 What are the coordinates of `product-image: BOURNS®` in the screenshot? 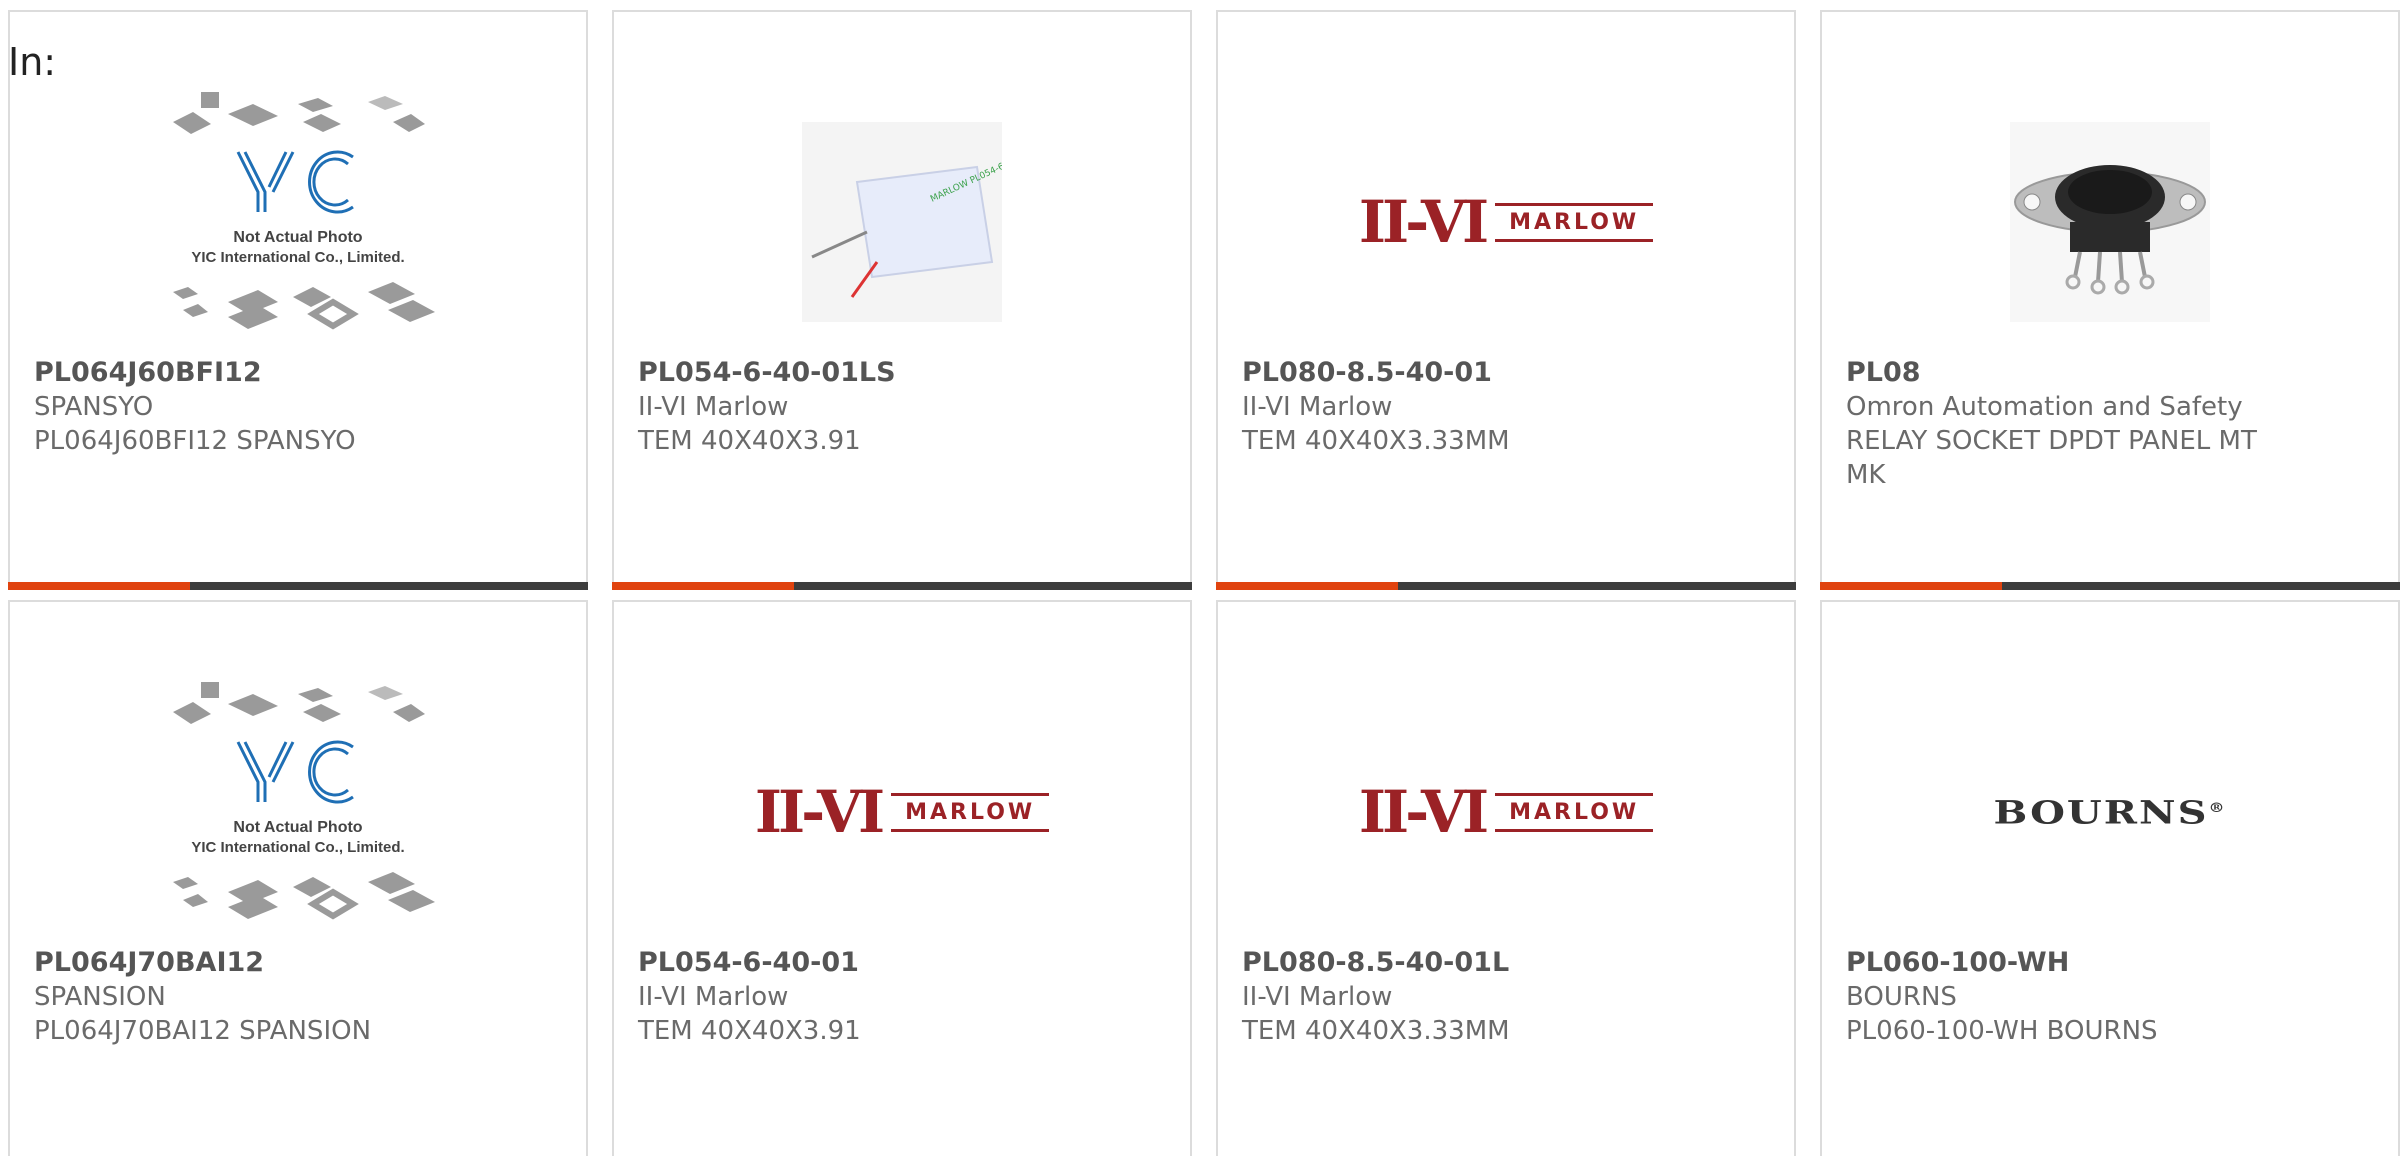 It's located at (2110, 812).